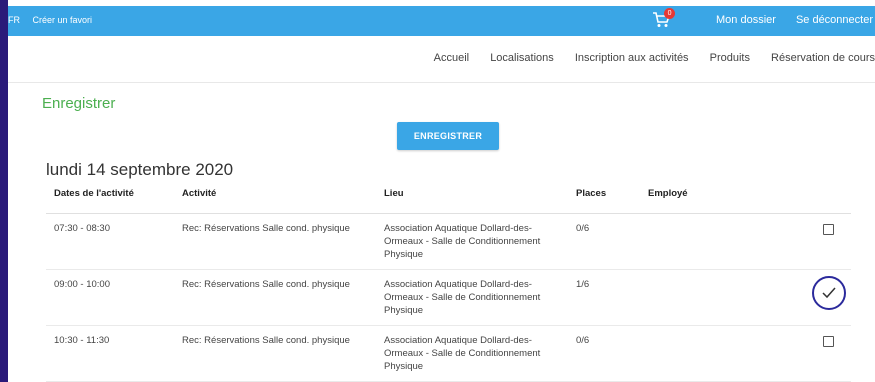  Describe the element at coordinates (824, 199) in the screenshot. I see `column-header-select` at that location.